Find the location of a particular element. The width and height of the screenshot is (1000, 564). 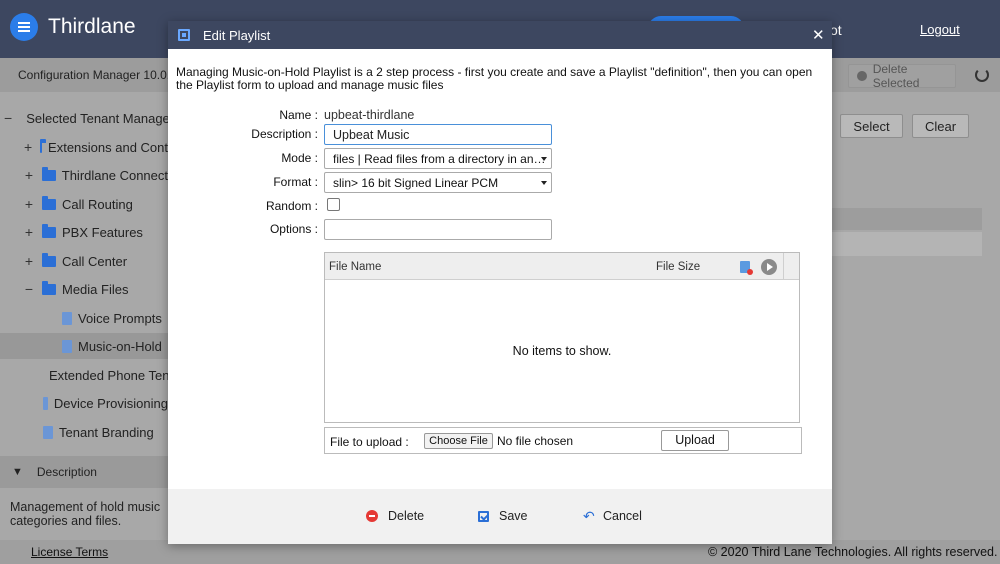

options-label: Options : is located at coordinates (293, 229).